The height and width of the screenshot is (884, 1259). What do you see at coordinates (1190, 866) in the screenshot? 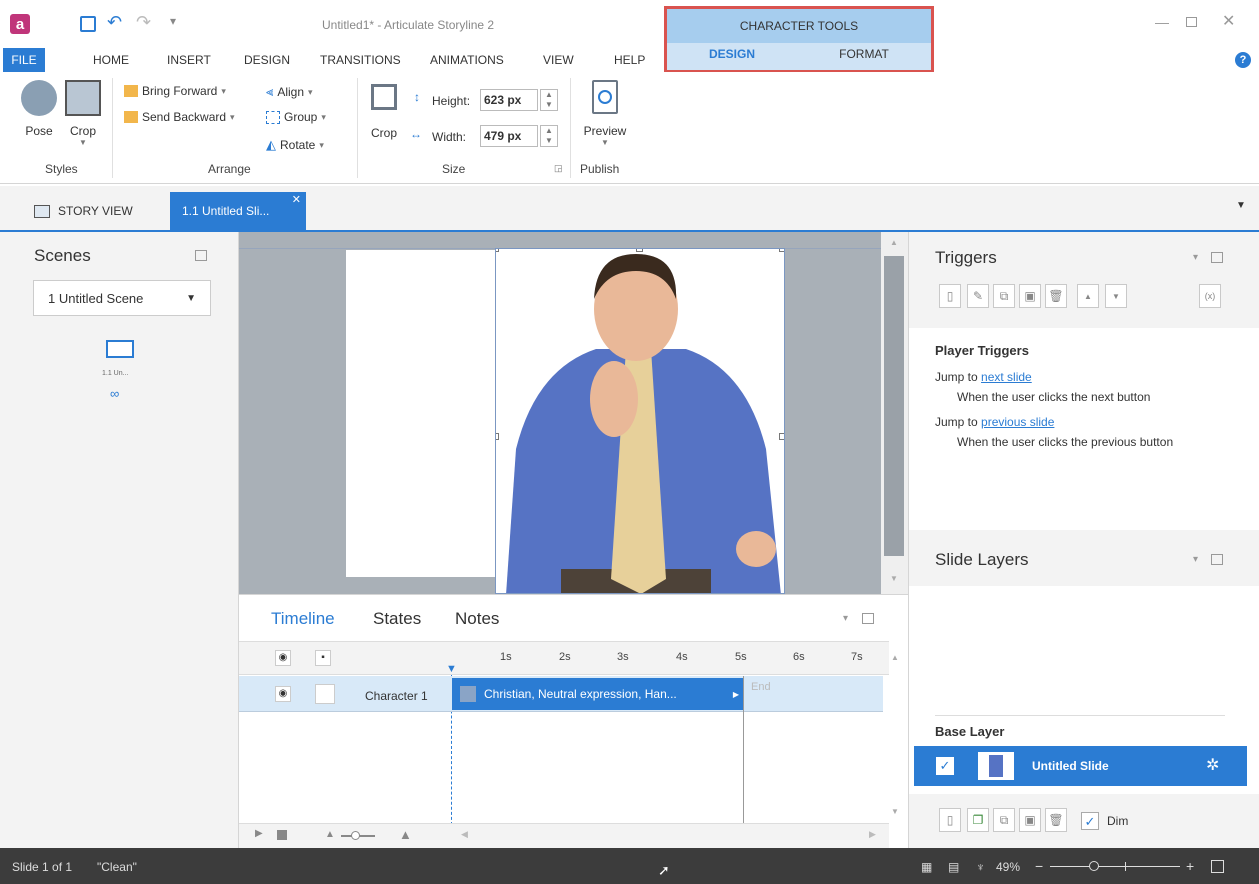
I see `zoom-in-button: +` at bounding box center [1190, 866].